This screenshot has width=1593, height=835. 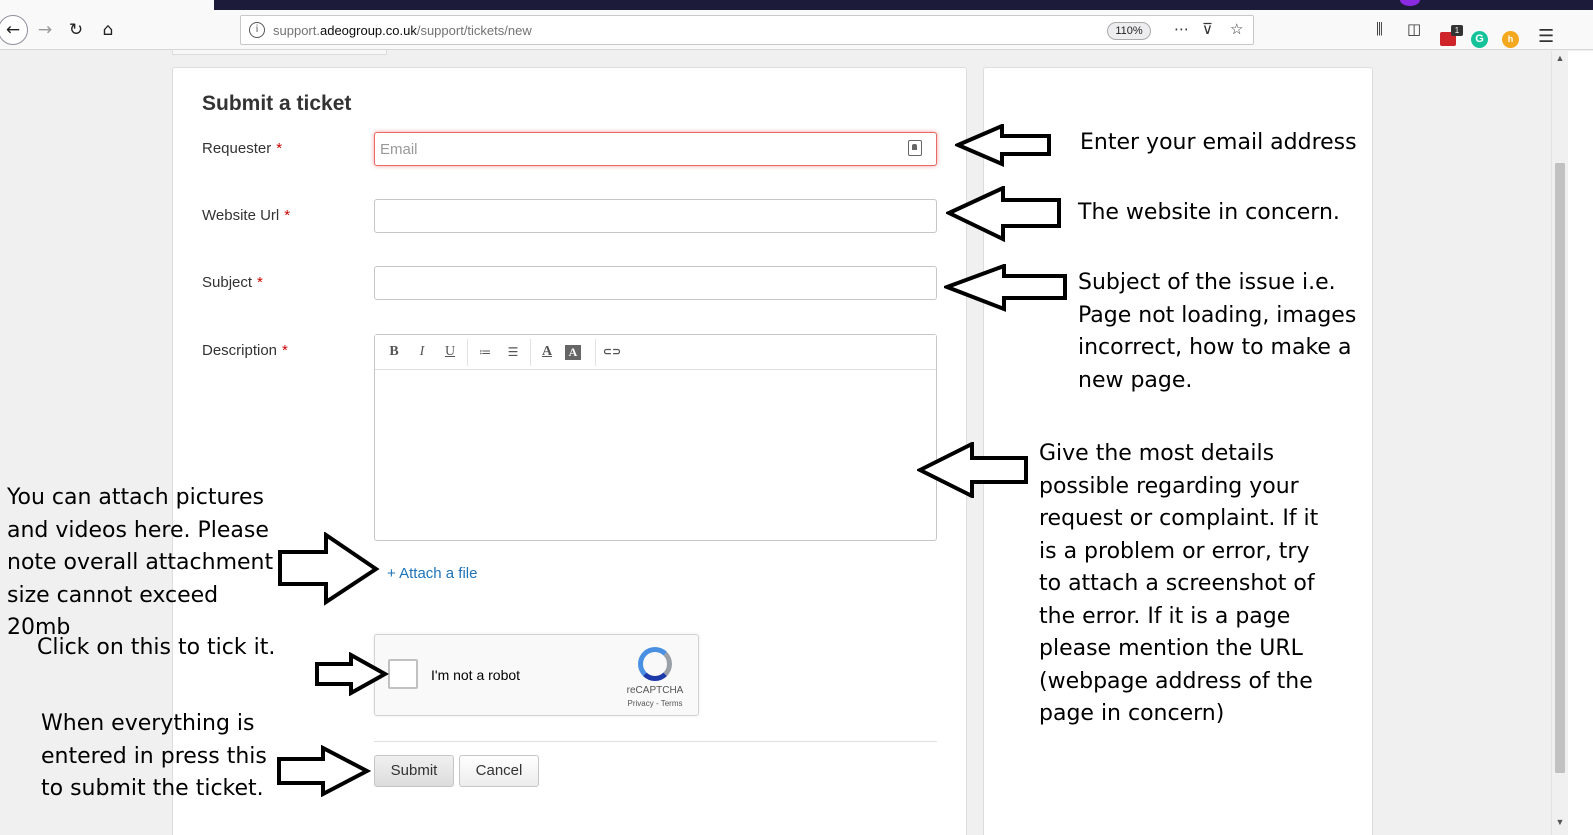 I want to click on recaptcha-logo-icon, so click(x=655, y=664).